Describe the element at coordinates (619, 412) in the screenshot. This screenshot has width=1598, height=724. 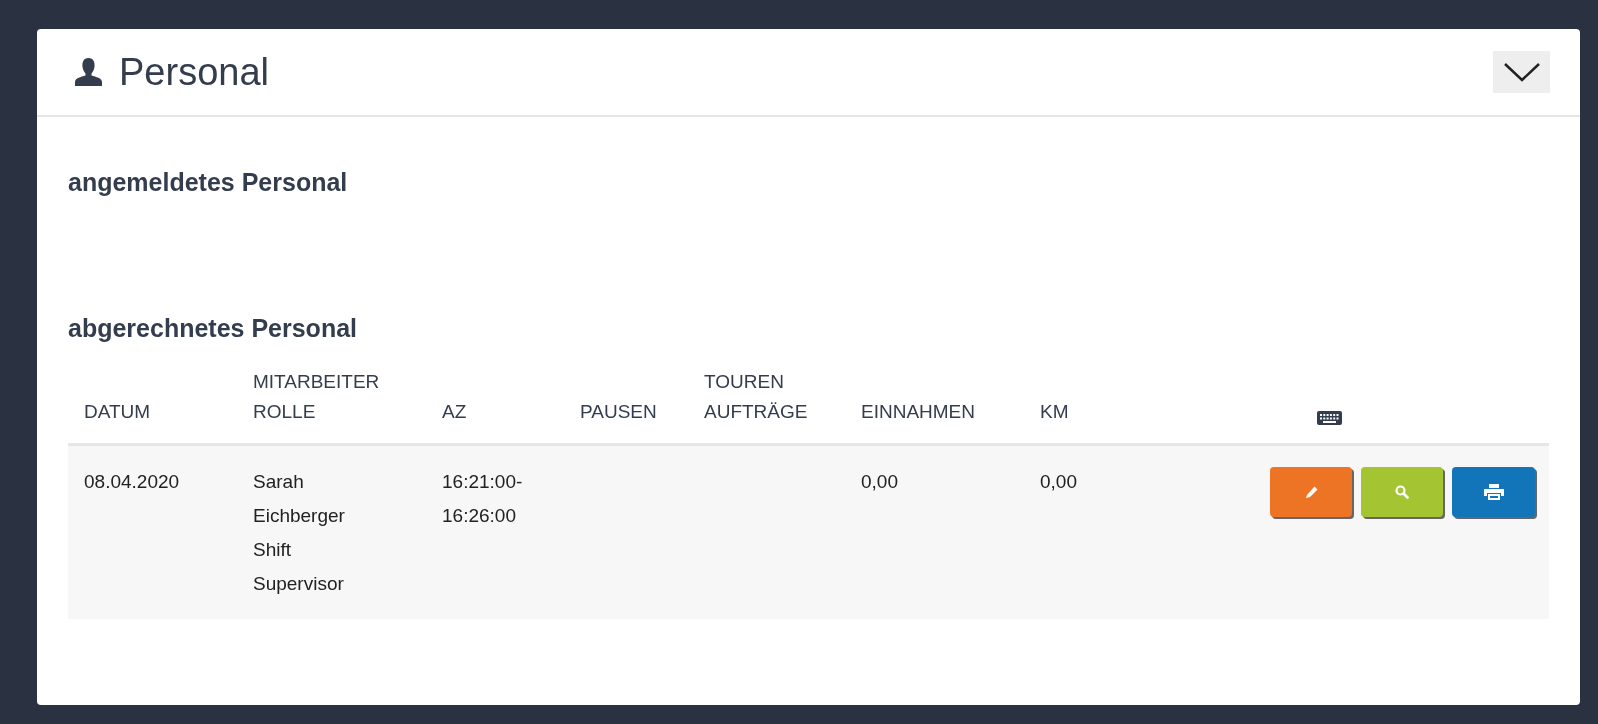
I see `column-header: PAUSEN` at that location.